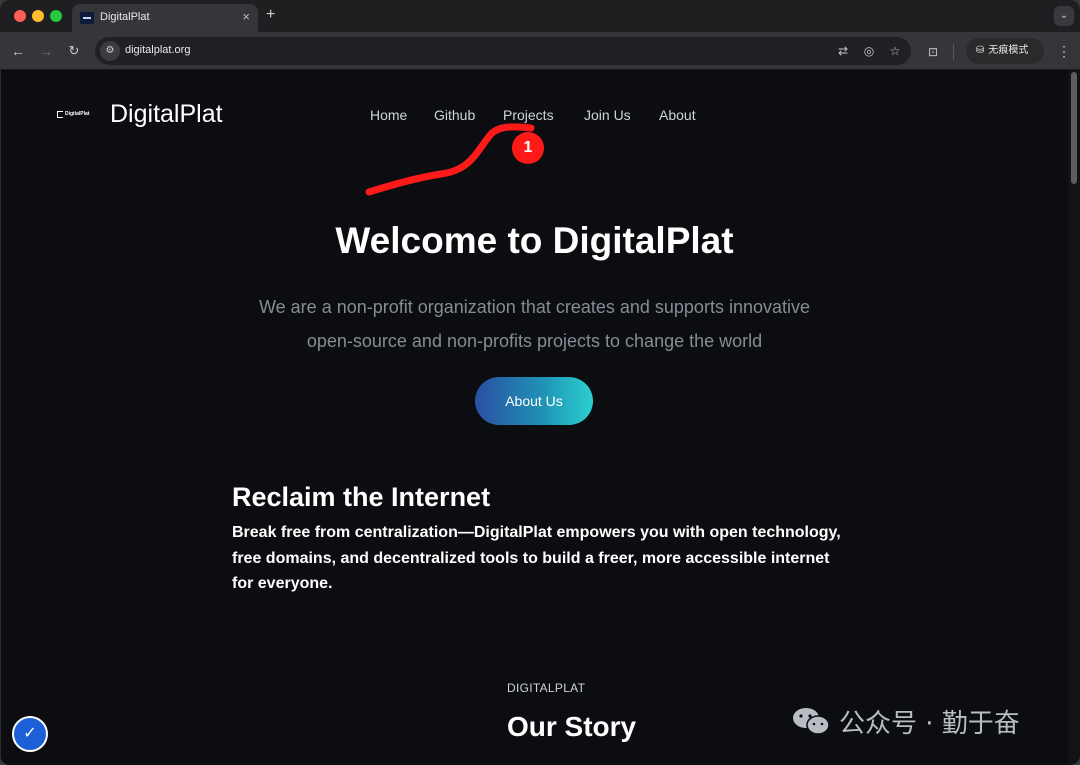  Describe the element at coordinates (246, 17) in the screenshot. I see `tab-close-icon: ×` at that location.